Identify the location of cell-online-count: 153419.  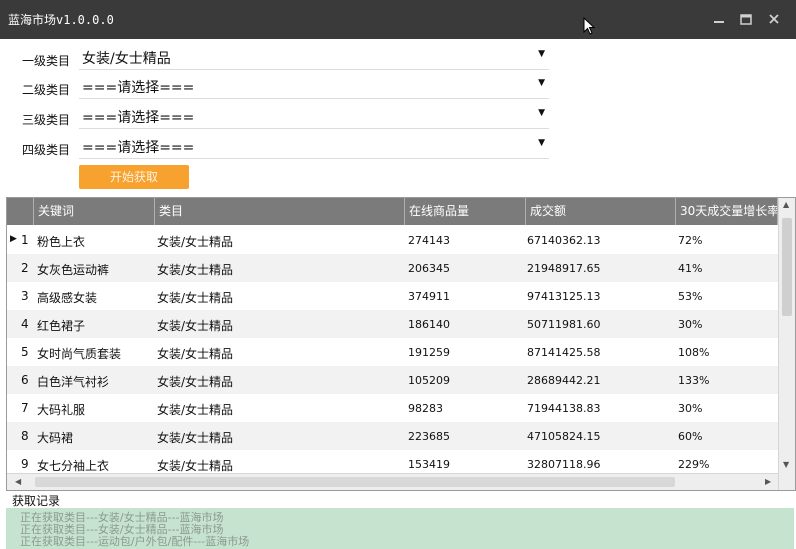
(429, 464).